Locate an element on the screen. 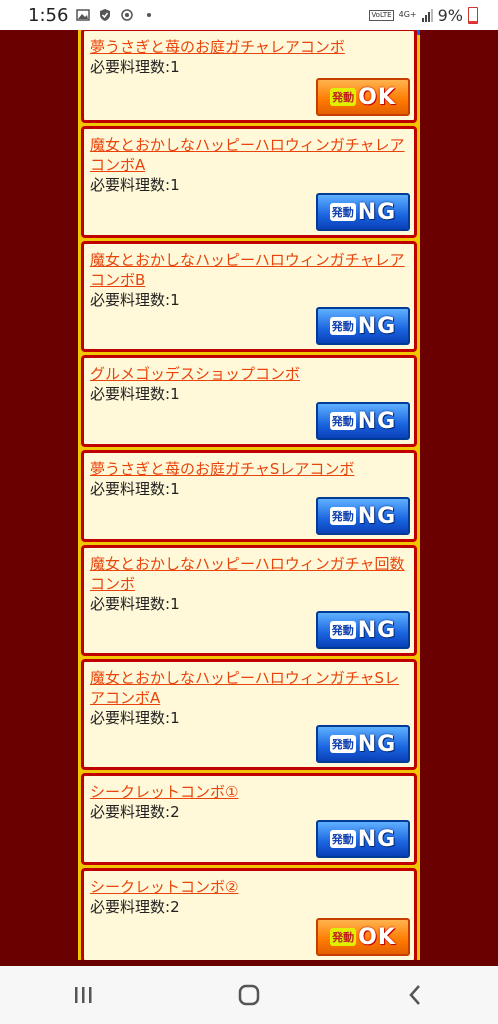 The width and height of the screenshot is (498, 1024). combo-title-link: シークレットコンボ① is located at coordinates (250, 792).